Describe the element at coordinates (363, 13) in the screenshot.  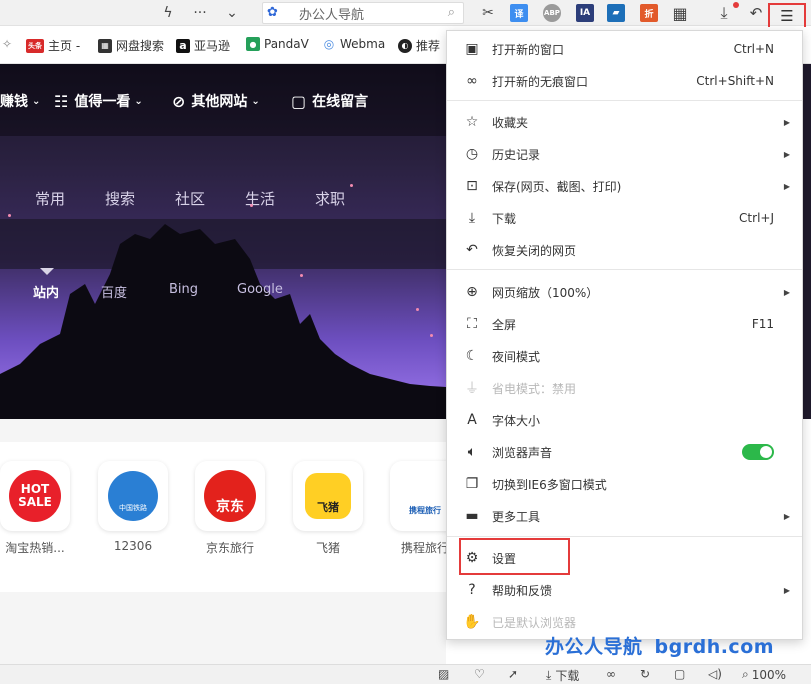
I see `address-search-box: ✿ 办公人导航 ⌕` at that location.